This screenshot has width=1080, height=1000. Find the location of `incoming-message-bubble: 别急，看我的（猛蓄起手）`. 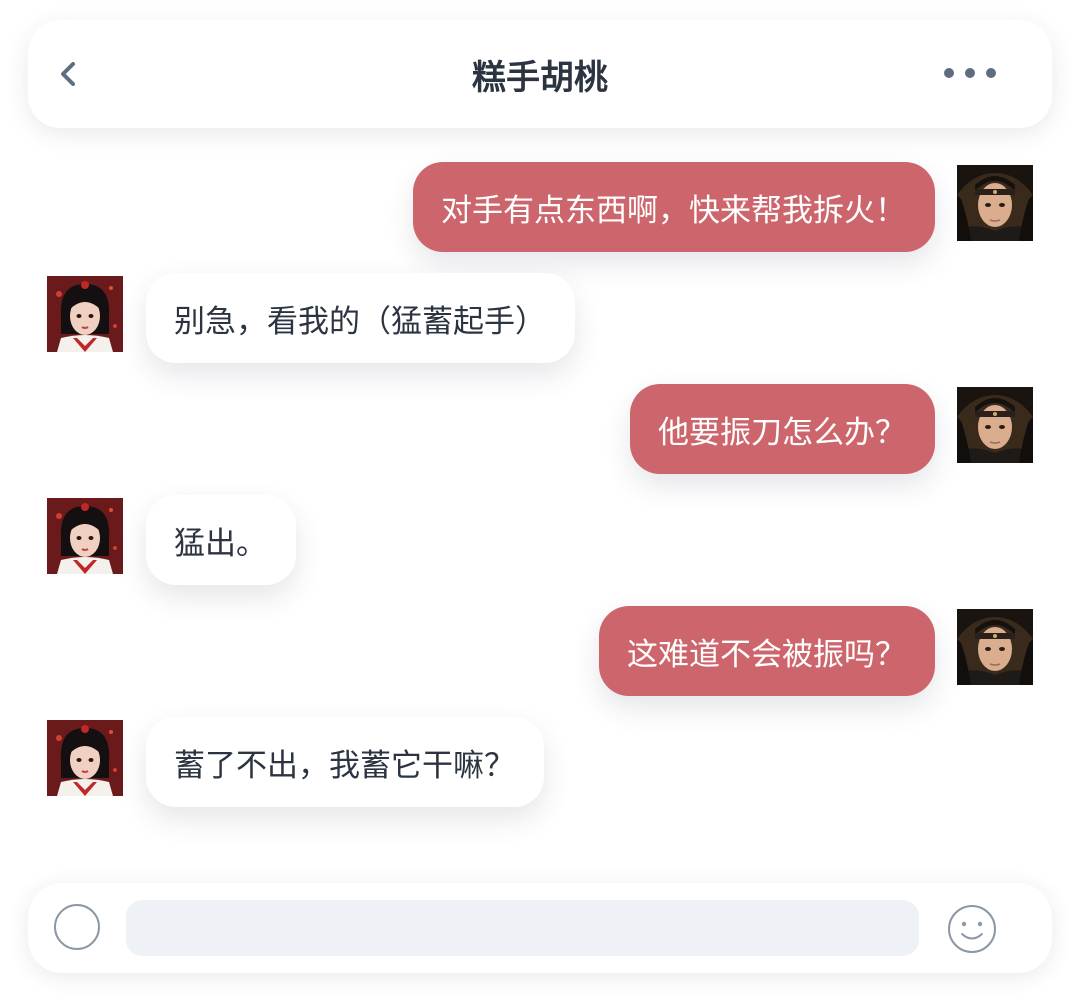

incoming-message-bubble: 别急，看我的（猛蓄起手） is located at coordinates (360, 318).